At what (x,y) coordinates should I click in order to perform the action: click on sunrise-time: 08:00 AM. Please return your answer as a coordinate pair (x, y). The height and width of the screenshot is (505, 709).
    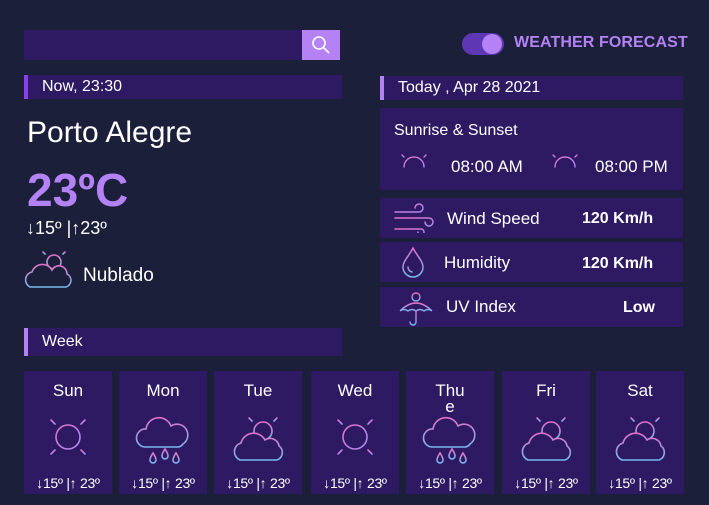
    Looking at the image, I should click on (487, 166).